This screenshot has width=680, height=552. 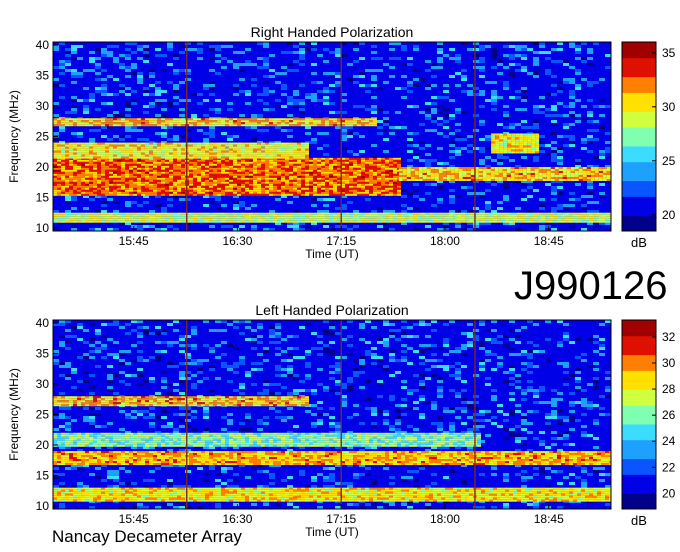 I want to click on y-tick-label: 30, so click(x=43, y=384).